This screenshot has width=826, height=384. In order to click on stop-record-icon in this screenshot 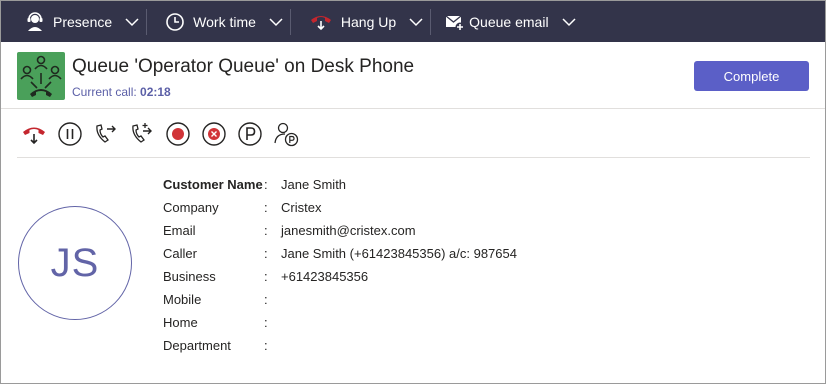, I will do `click(214, 134)`.